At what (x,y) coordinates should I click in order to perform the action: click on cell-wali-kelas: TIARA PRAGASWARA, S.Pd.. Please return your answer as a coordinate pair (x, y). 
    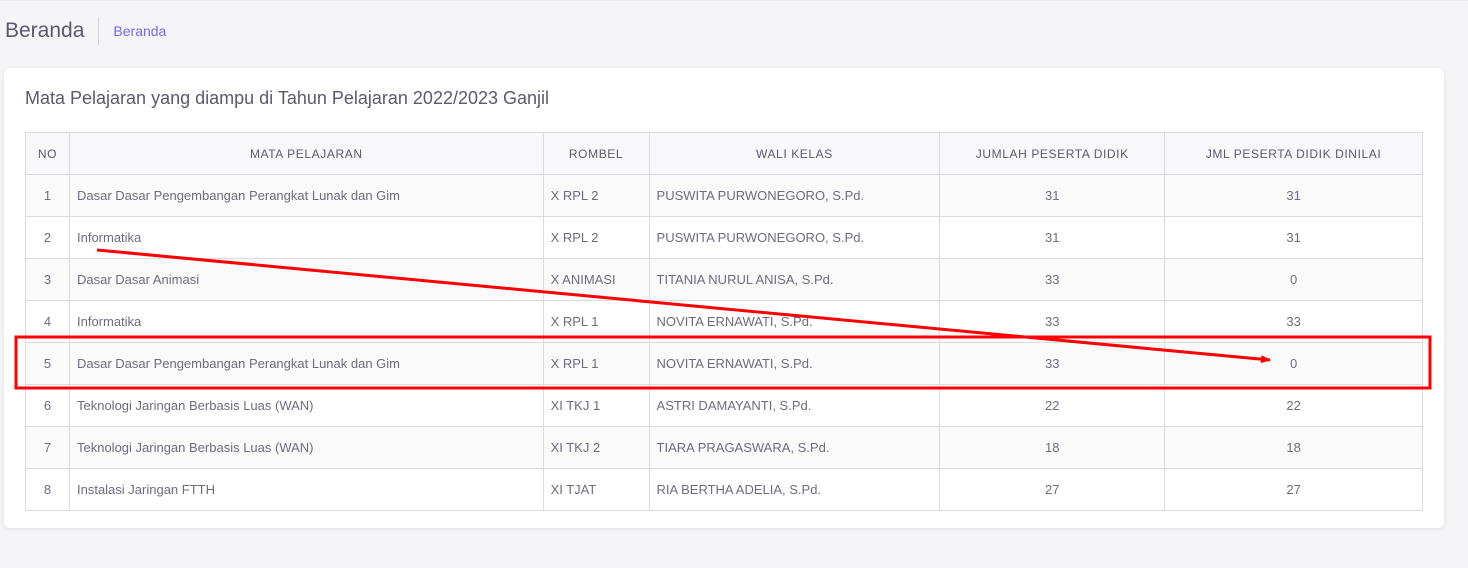
    Looking at the image, I should click on (794, 447).